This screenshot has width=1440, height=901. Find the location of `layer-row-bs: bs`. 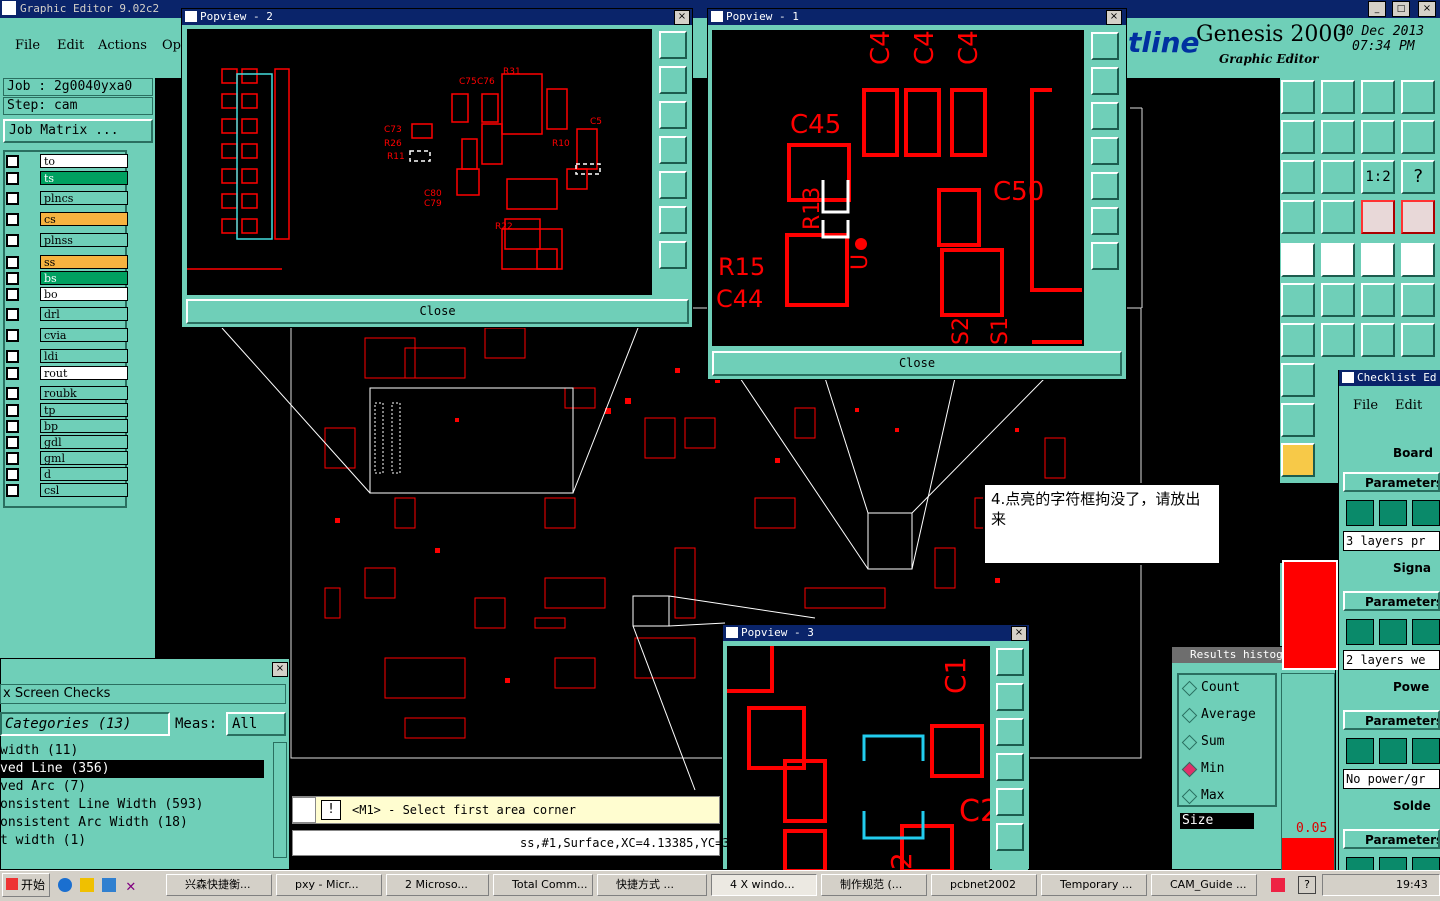

layer-row-bs: bs is located at coordinates (67, 278).